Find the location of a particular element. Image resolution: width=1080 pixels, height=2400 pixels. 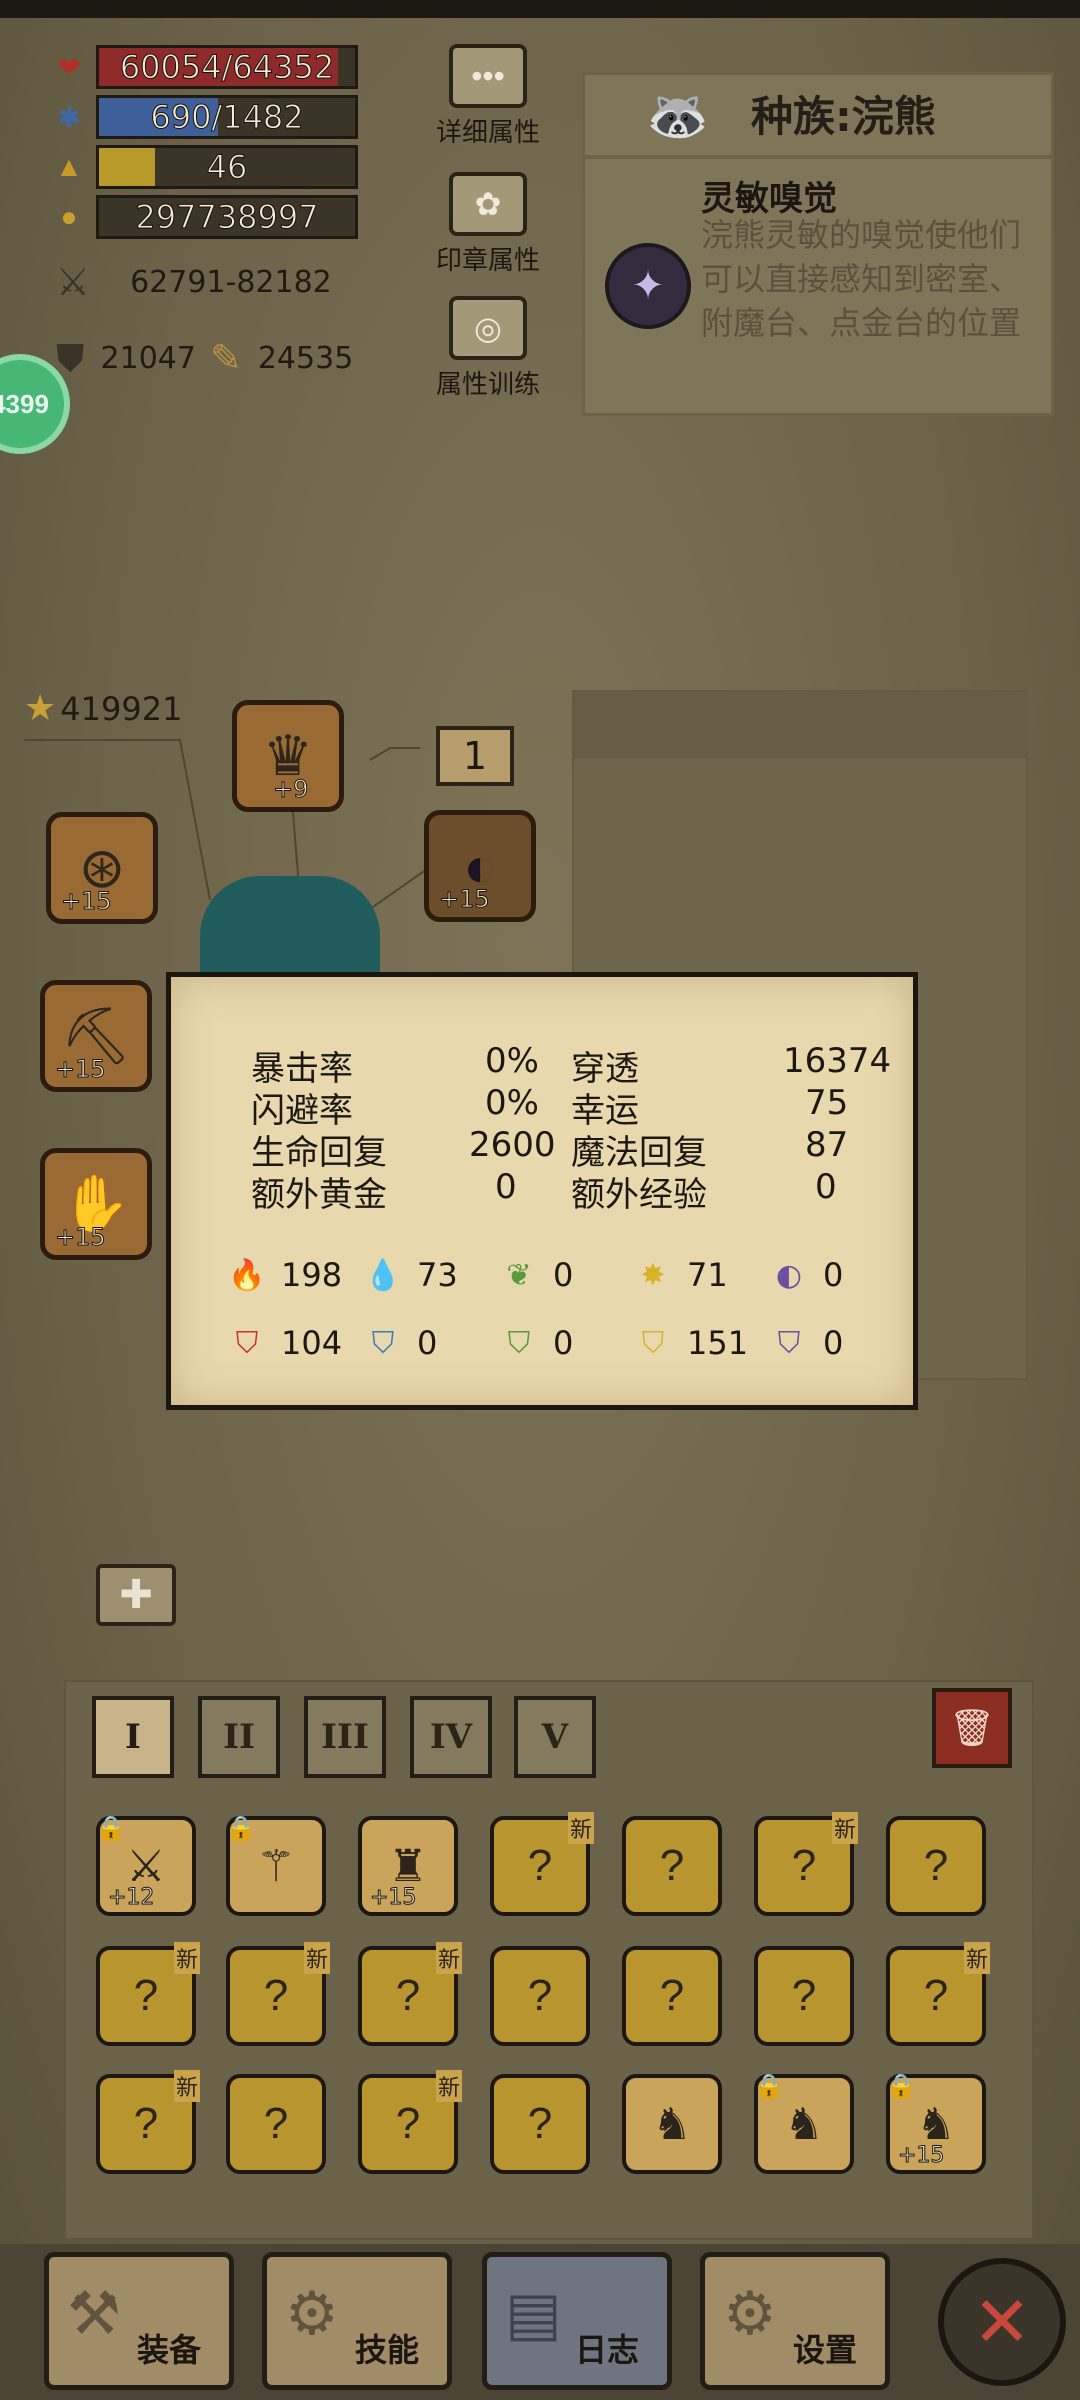

fire-shield-icon: ⛉ is located at coordinates (247, 1343).